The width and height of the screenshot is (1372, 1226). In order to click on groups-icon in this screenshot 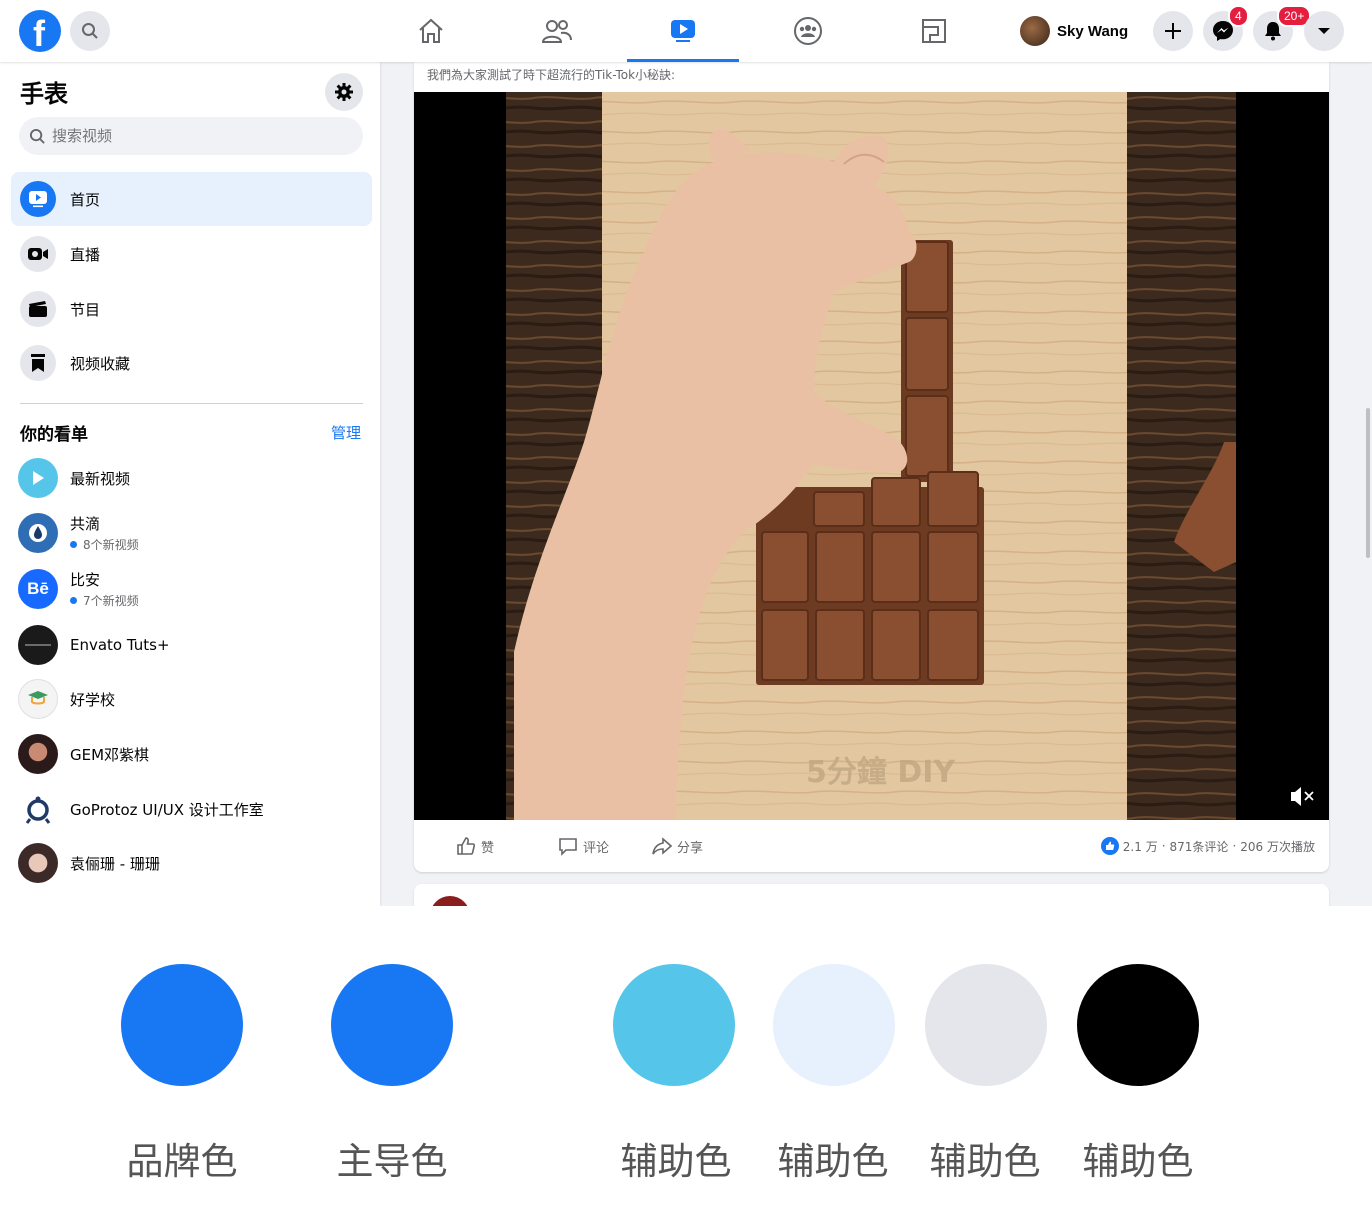, I will do `click(808, 31)`.